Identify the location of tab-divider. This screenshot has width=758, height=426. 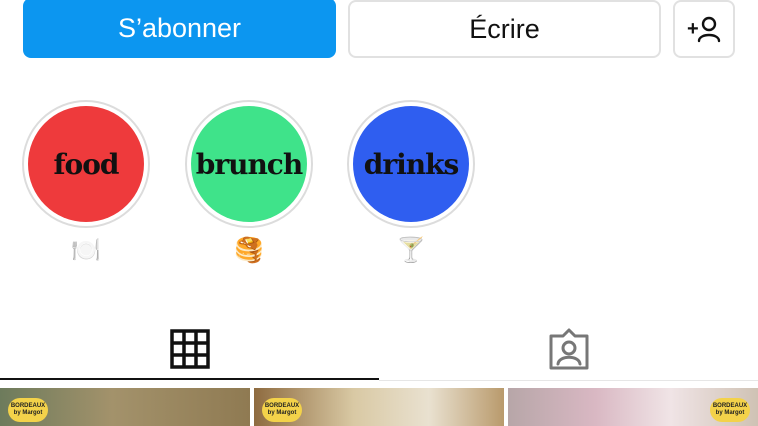
(568, 380).